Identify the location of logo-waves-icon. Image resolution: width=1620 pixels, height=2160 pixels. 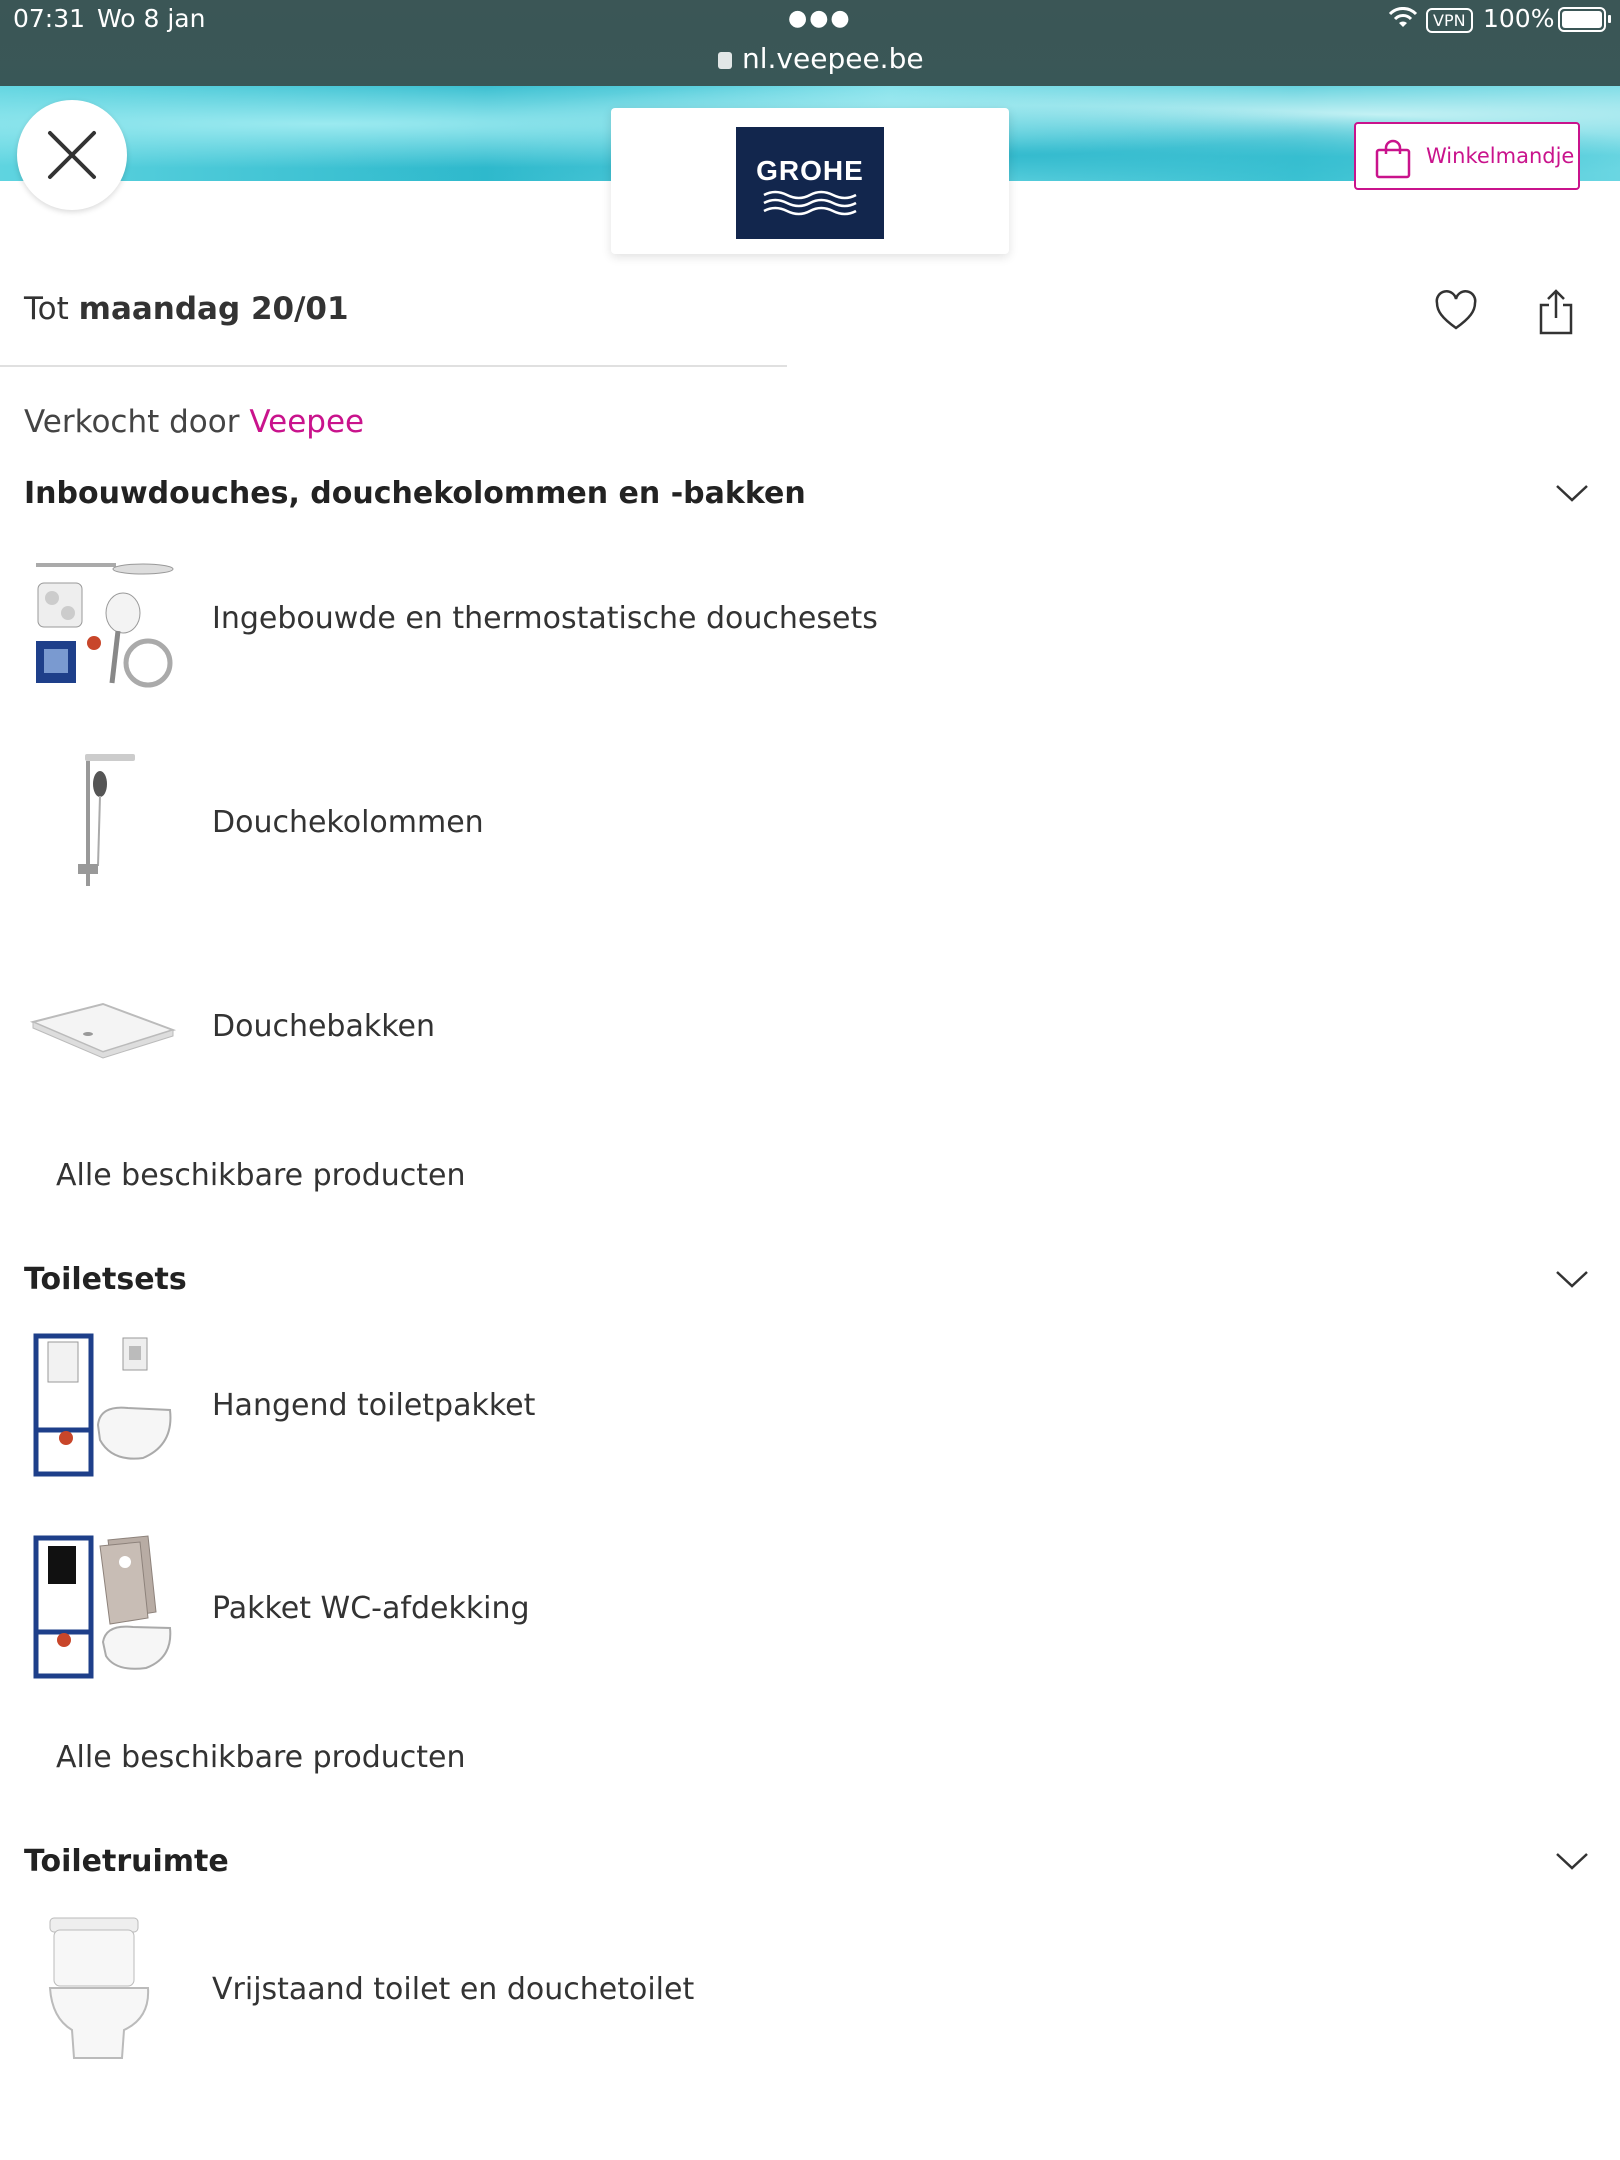
(810, 203).